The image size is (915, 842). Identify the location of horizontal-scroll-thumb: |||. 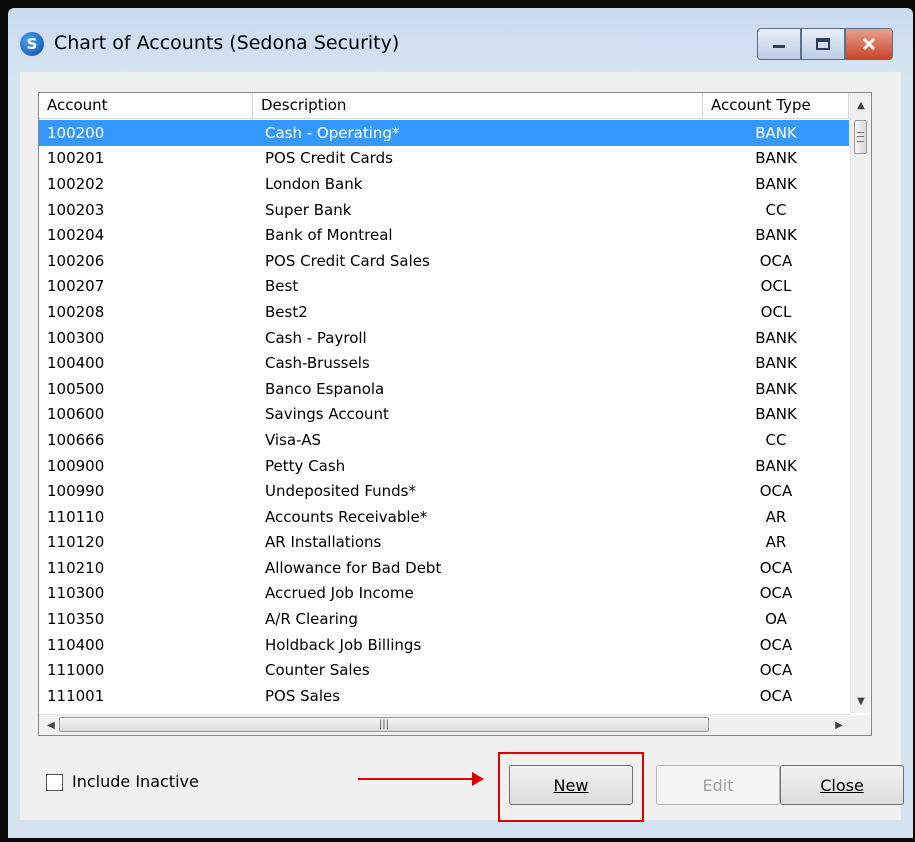
(384, 724).